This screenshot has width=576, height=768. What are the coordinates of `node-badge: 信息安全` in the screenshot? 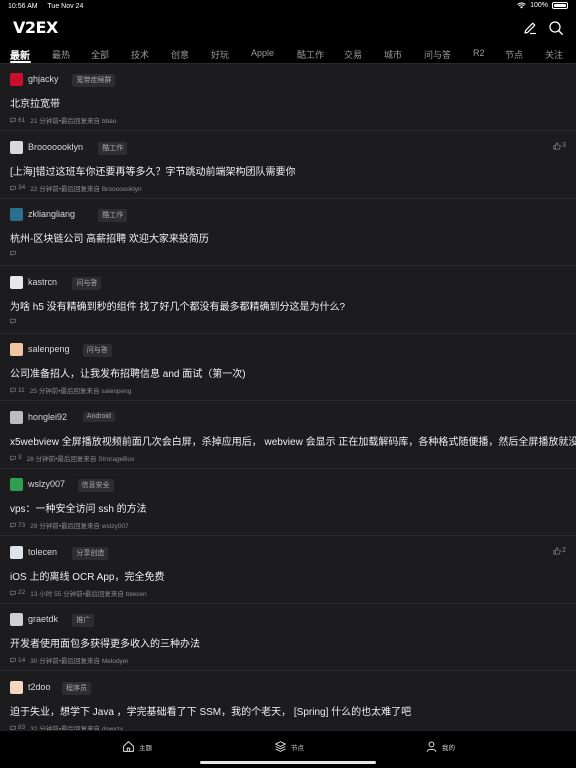 It's located at (95, 485).